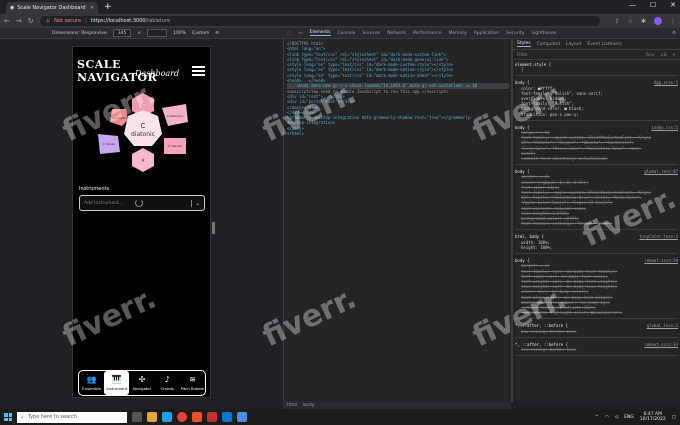  What do you see at coordinates (92, 8) in the screenshot?
I see `close-tab-icon: ✕` at bounding box center [92, 8].